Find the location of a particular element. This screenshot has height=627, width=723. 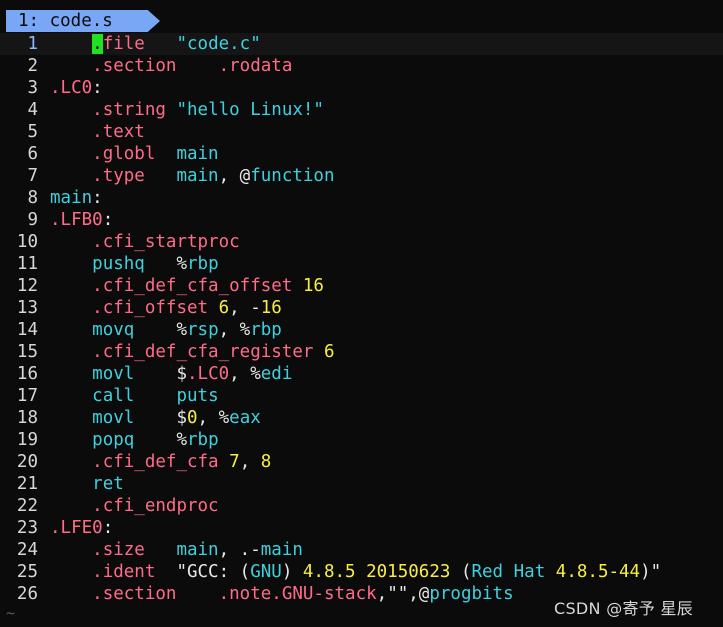

line-text: .cfi_def_cfa_offset 16 is located at coordinates (181, 286).